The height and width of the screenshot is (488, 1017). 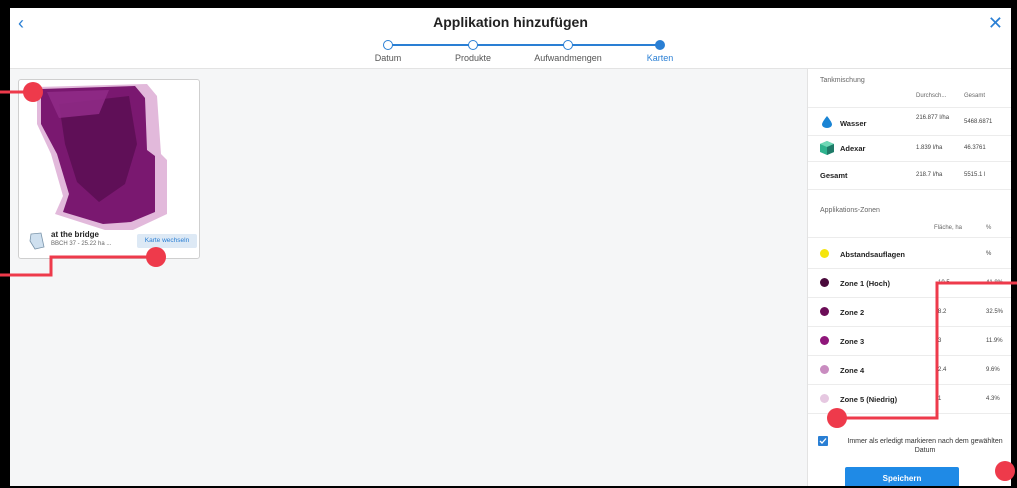 What do you see at coordinates (827, 122) in the screenshot?
I see `water-drop-icon` at bounding box center [827, 122].